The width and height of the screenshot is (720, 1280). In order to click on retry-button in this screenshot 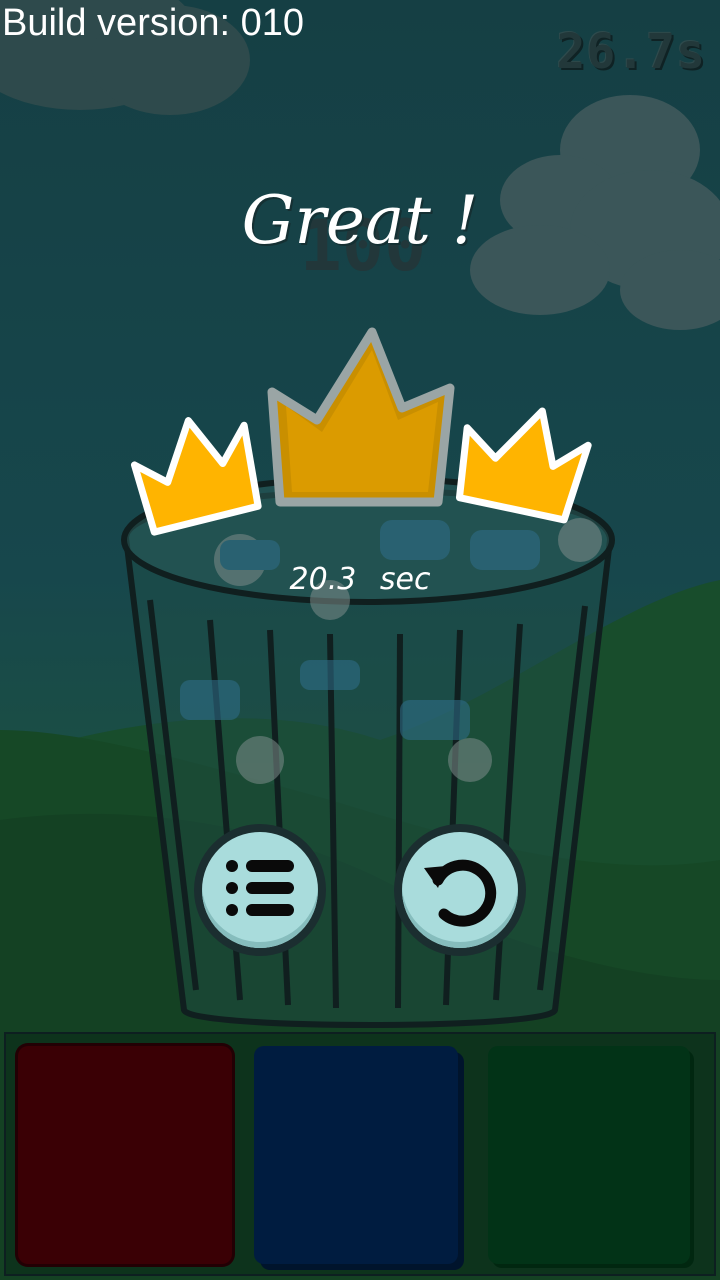, I will do `click(460, 890)`.